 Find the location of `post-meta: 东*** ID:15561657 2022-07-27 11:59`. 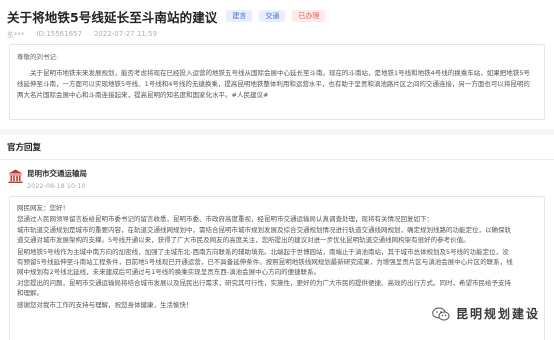

post-meta: 东*** ID:15561657 2022-07-27 11:59 is located at coordinates (82, 35).